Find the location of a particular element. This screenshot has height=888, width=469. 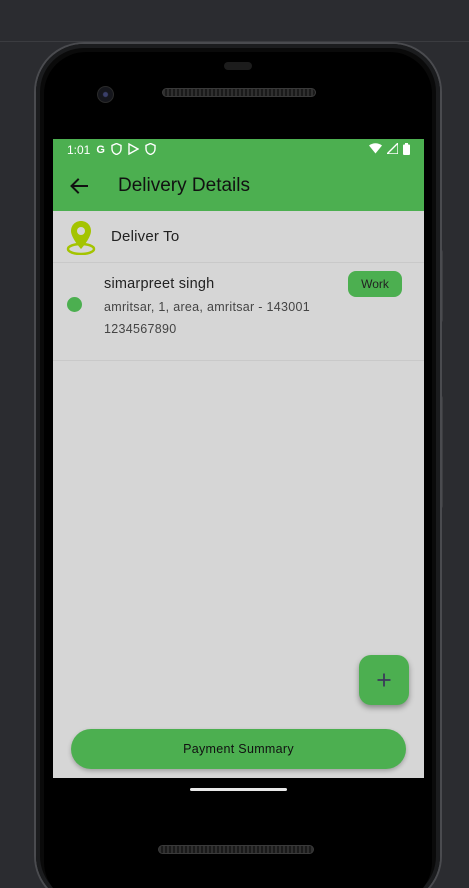

deliver-to-header: Deliver To is located at coordinates (238, 237).